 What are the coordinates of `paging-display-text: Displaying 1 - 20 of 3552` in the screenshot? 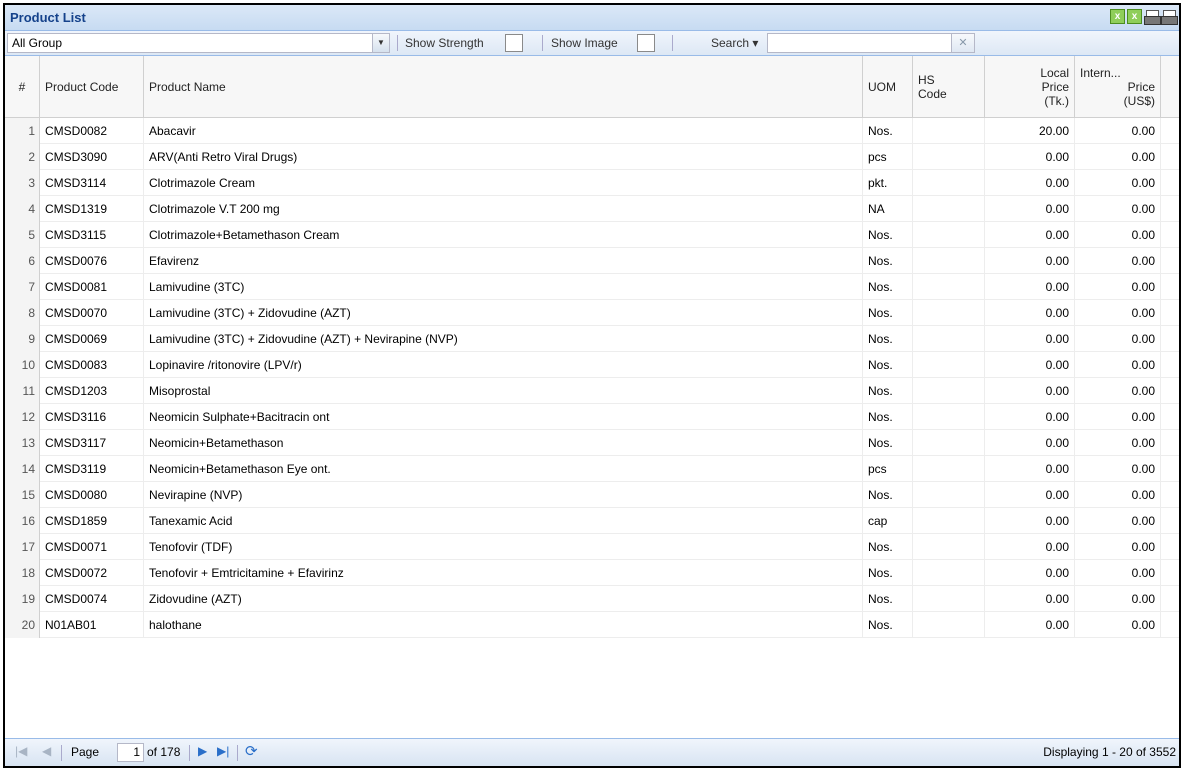 It's located at (1109, 752).